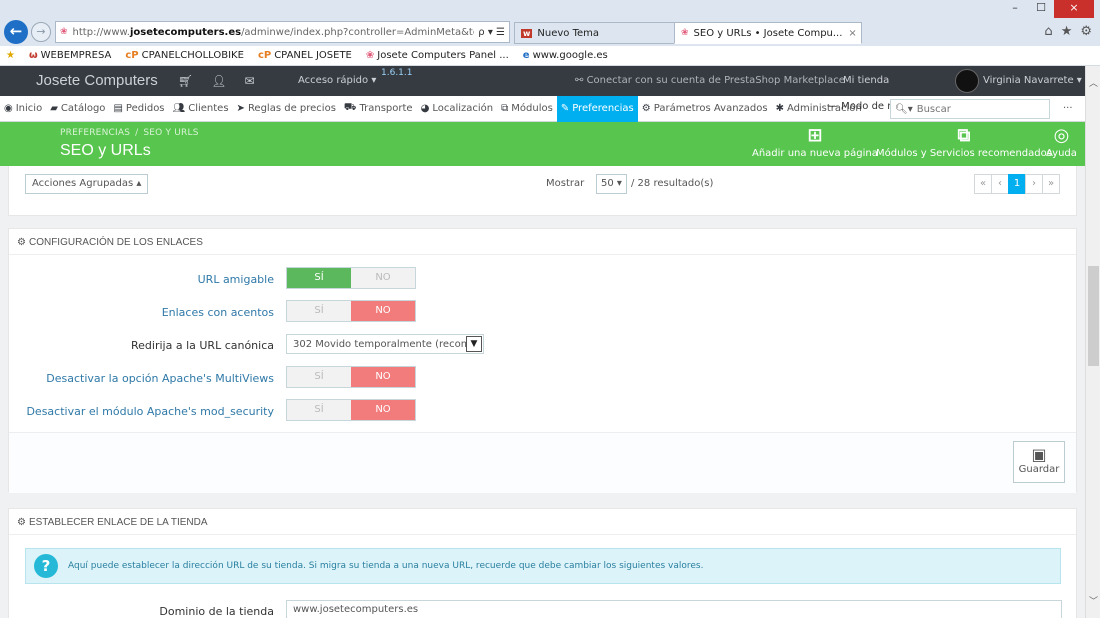 The image size is (1100, 618). Describe the element at coordinates (595, 33) in the screenshot. I see `tab-nuevo-tema: w Nuevo Tema` at that location.